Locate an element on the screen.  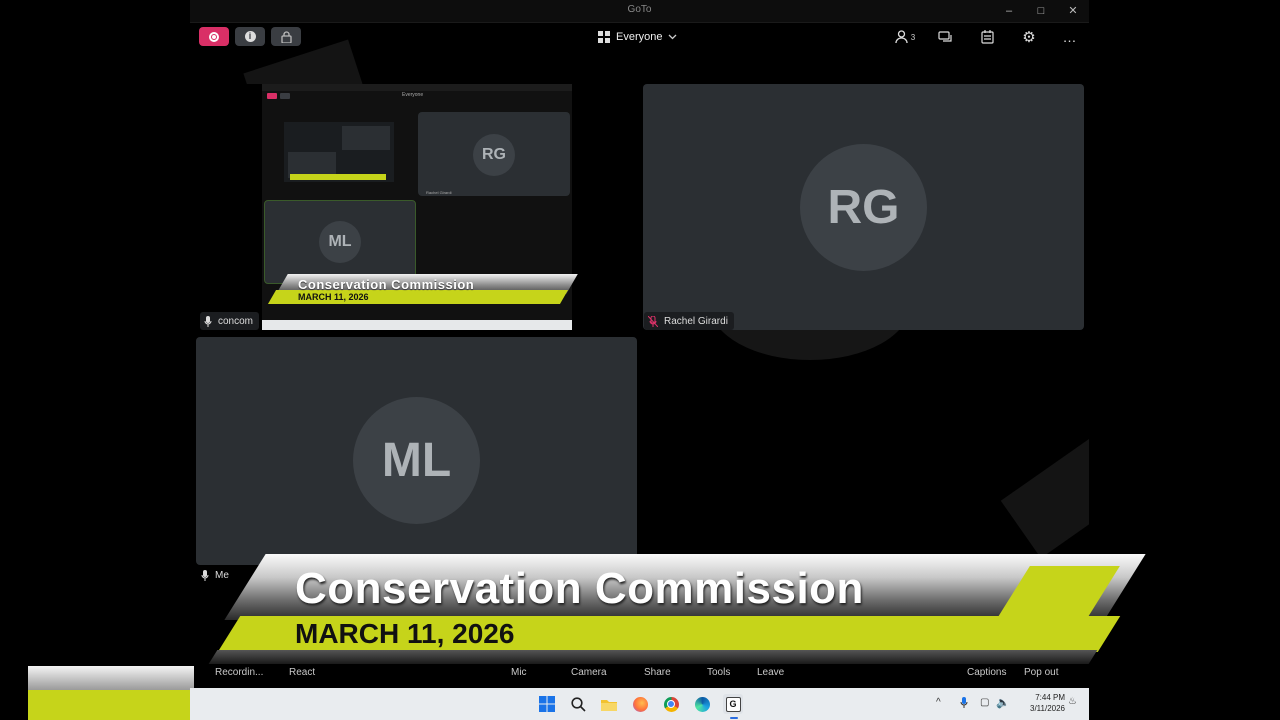
view-selector: Everyone is located at coordinates (637, 37).